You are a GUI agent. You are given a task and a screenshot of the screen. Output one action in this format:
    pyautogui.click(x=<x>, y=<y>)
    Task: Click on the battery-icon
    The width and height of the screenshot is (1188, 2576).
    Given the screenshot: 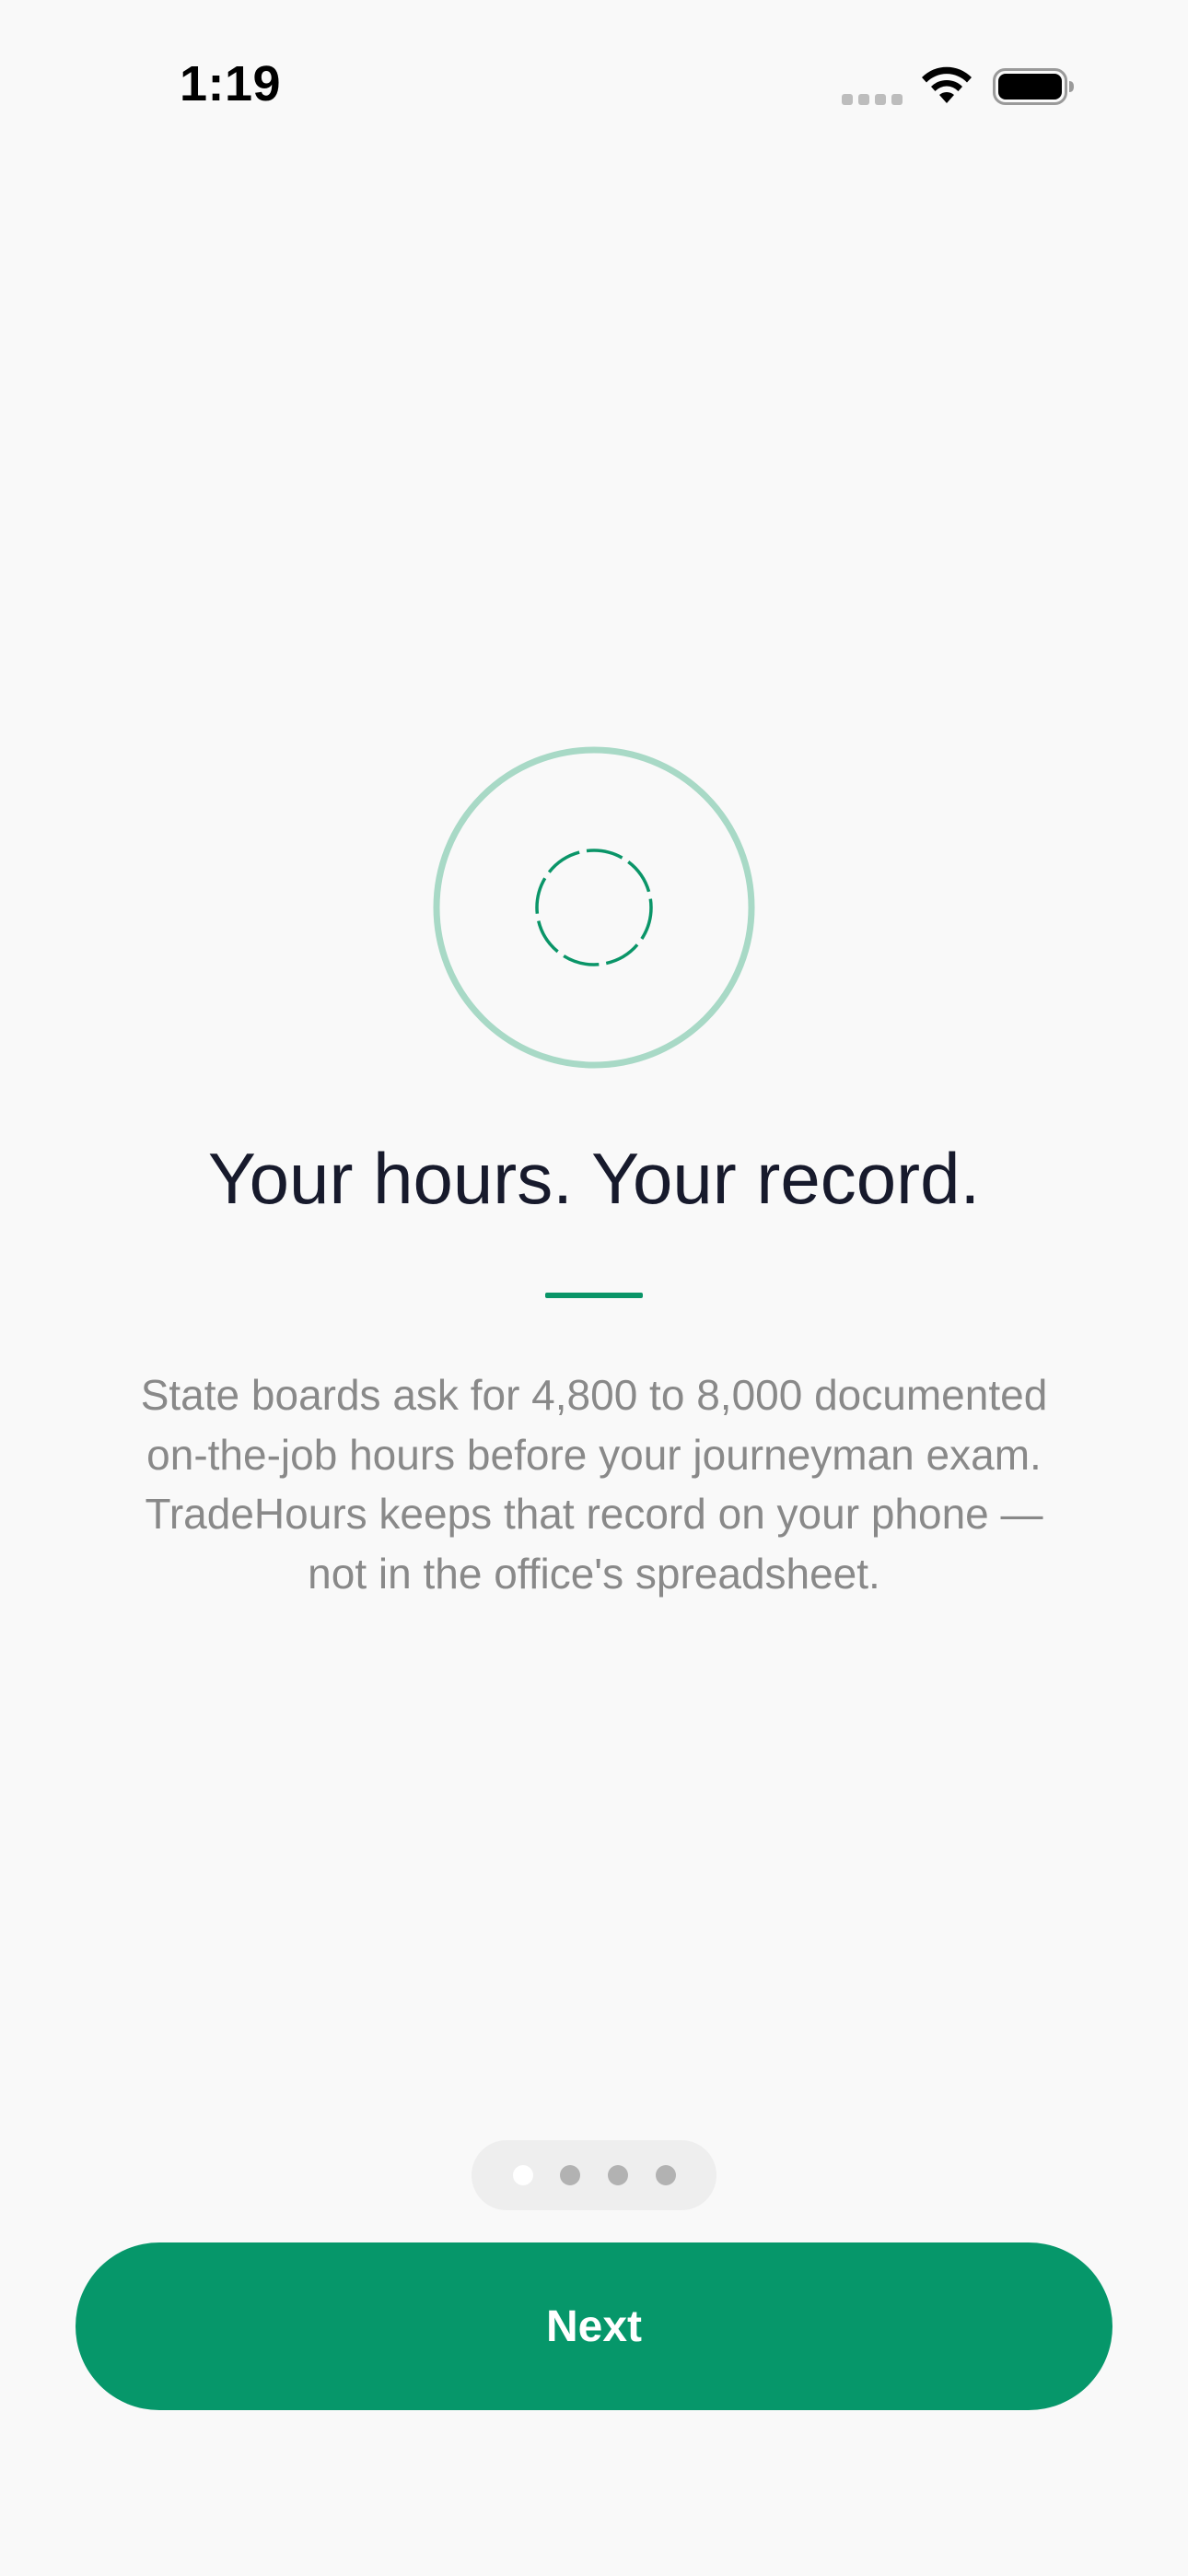 What is the action you would take?
    pyautogui.click(x=1033, y=86)
    